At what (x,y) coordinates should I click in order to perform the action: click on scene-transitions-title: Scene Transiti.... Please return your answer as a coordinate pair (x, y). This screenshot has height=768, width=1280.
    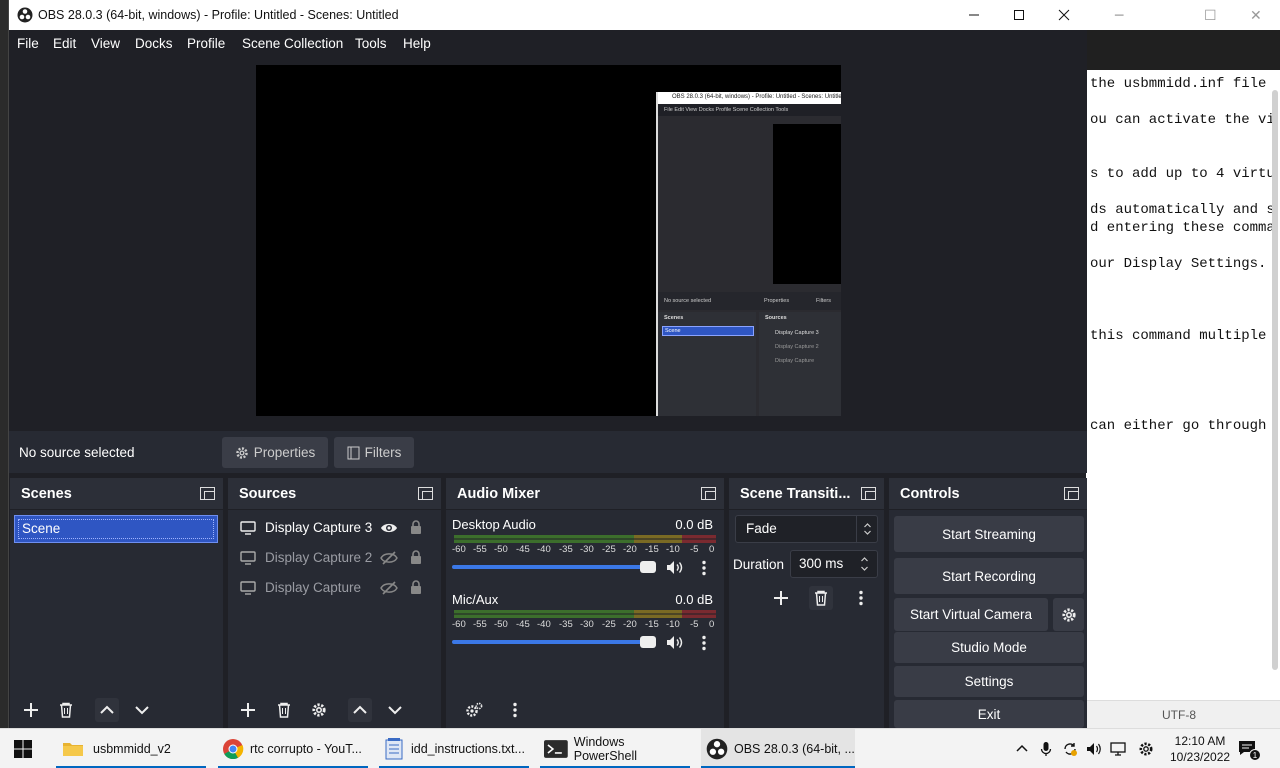
    Looking at the image, I should click on (795, 494).